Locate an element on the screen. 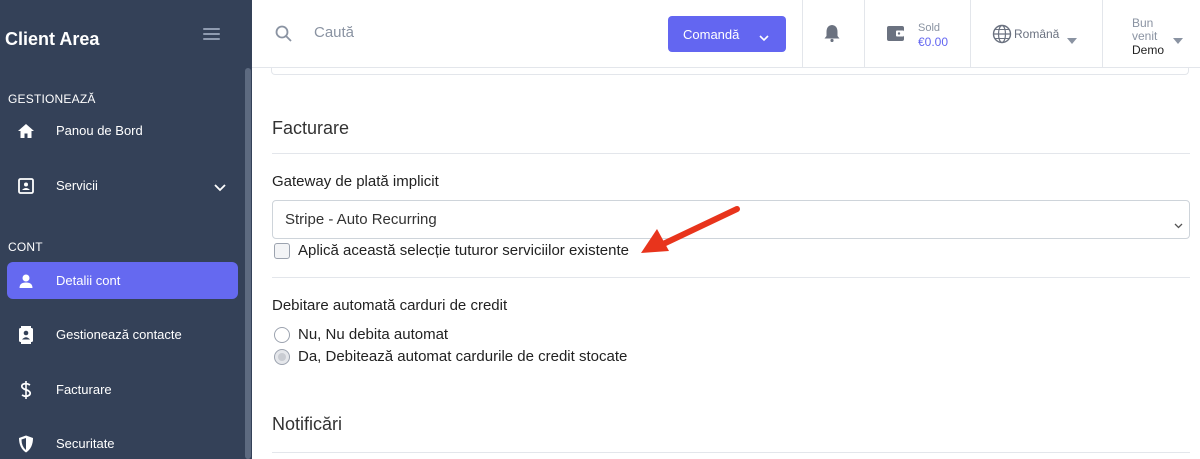 The height and width of the screenshot is (459, 1200). billing-section-title: Facturare is located at coordinates (311, 128).